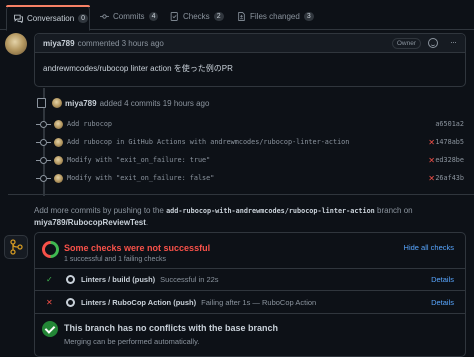 The image size is (474, 357). I want to click on commit-message-link: Modify with "exit_on_failure: false", so click(140, 178).